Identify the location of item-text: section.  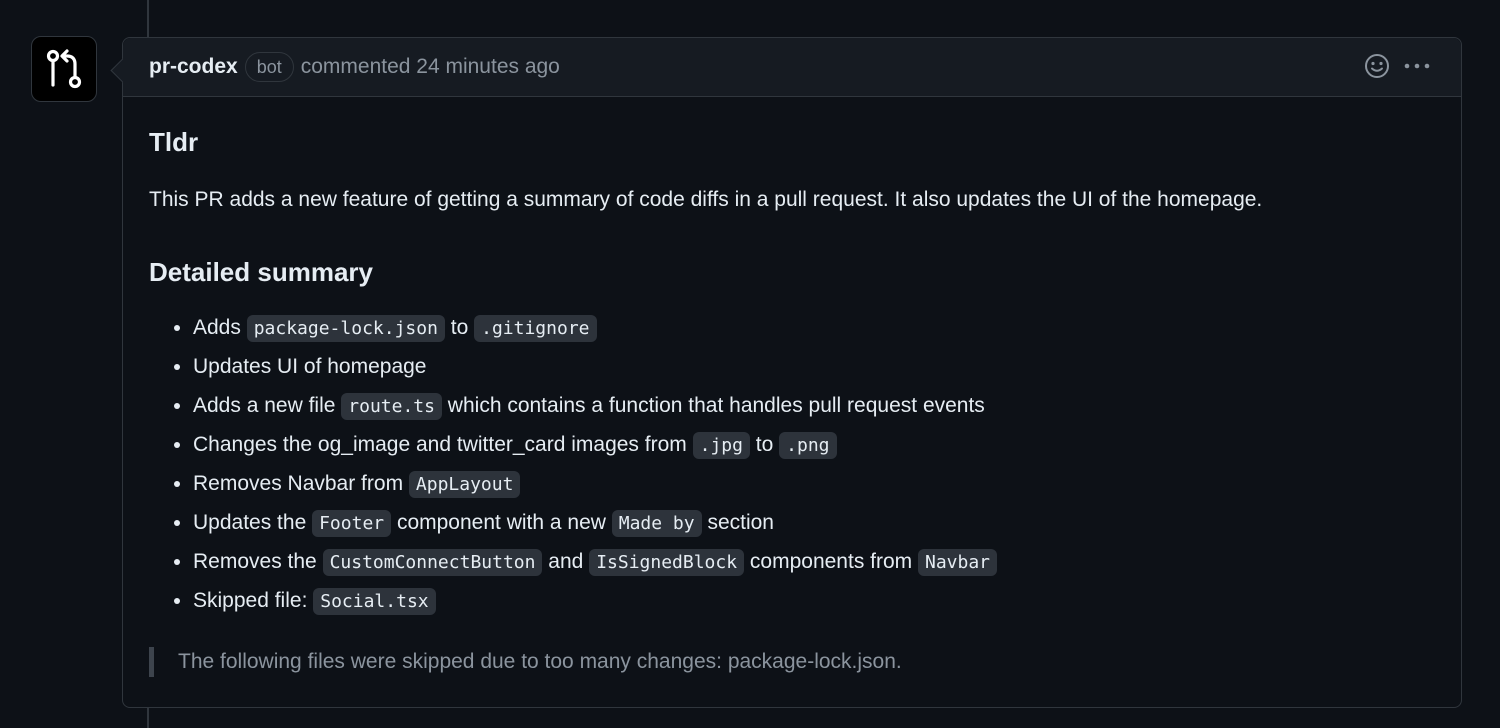
(737, 522).